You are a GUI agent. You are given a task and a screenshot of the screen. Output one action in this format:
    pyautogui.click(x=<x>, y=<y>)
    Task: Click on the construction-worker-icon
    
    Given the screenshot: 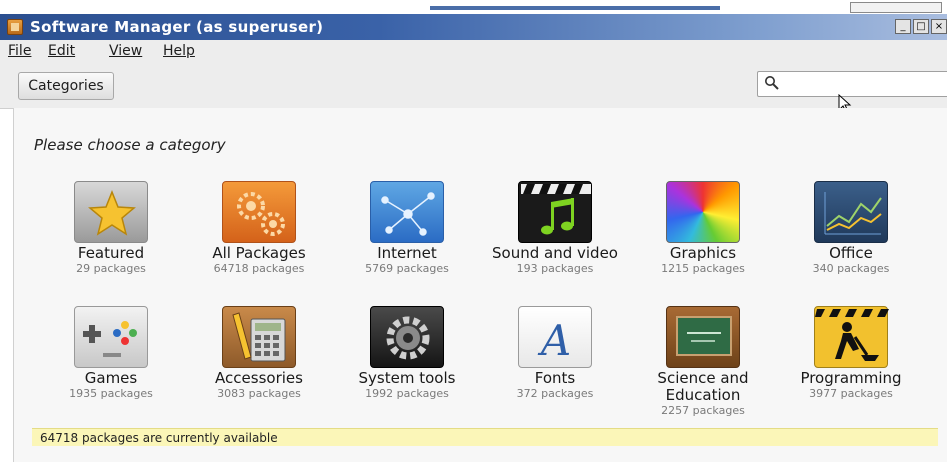 What is the action you would take?
    pyautogui.click(x=851, y=337)
    